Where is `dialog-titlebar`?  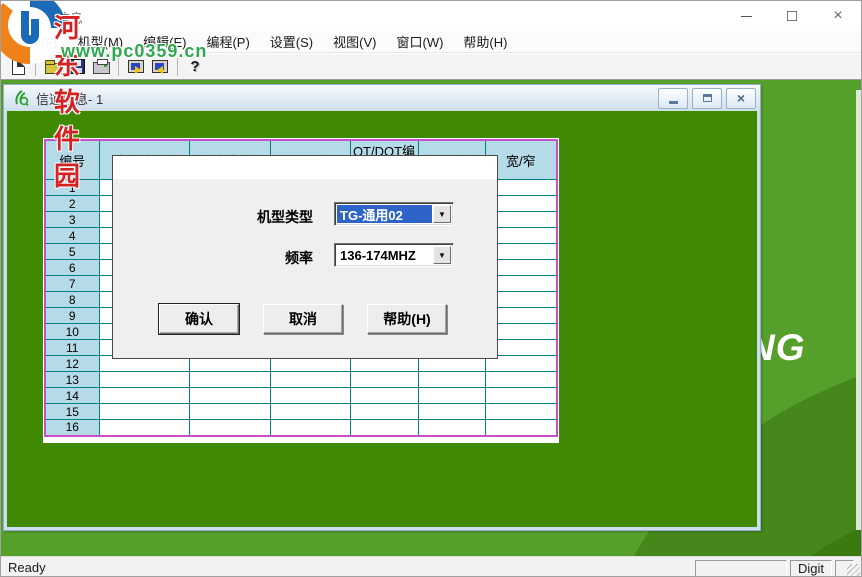 dialog-titlebar is located at coordinates (305, 167).